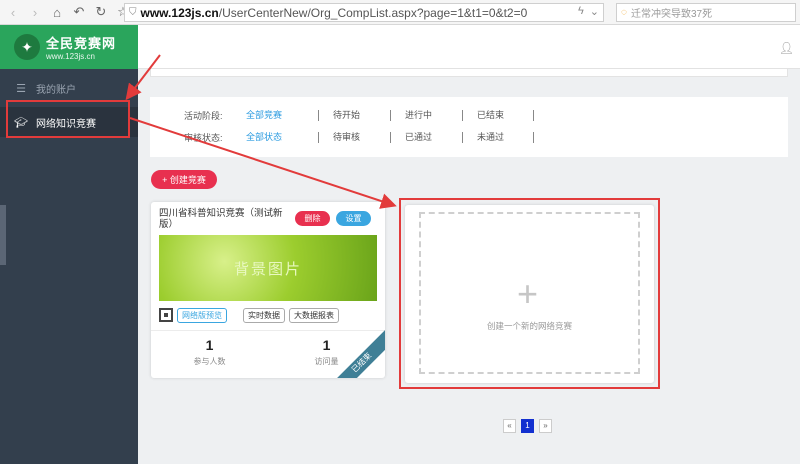 The height and width of the screenshot is (464, 800). I want to click on logo-url: www.123js.cn, so click(70, 56).